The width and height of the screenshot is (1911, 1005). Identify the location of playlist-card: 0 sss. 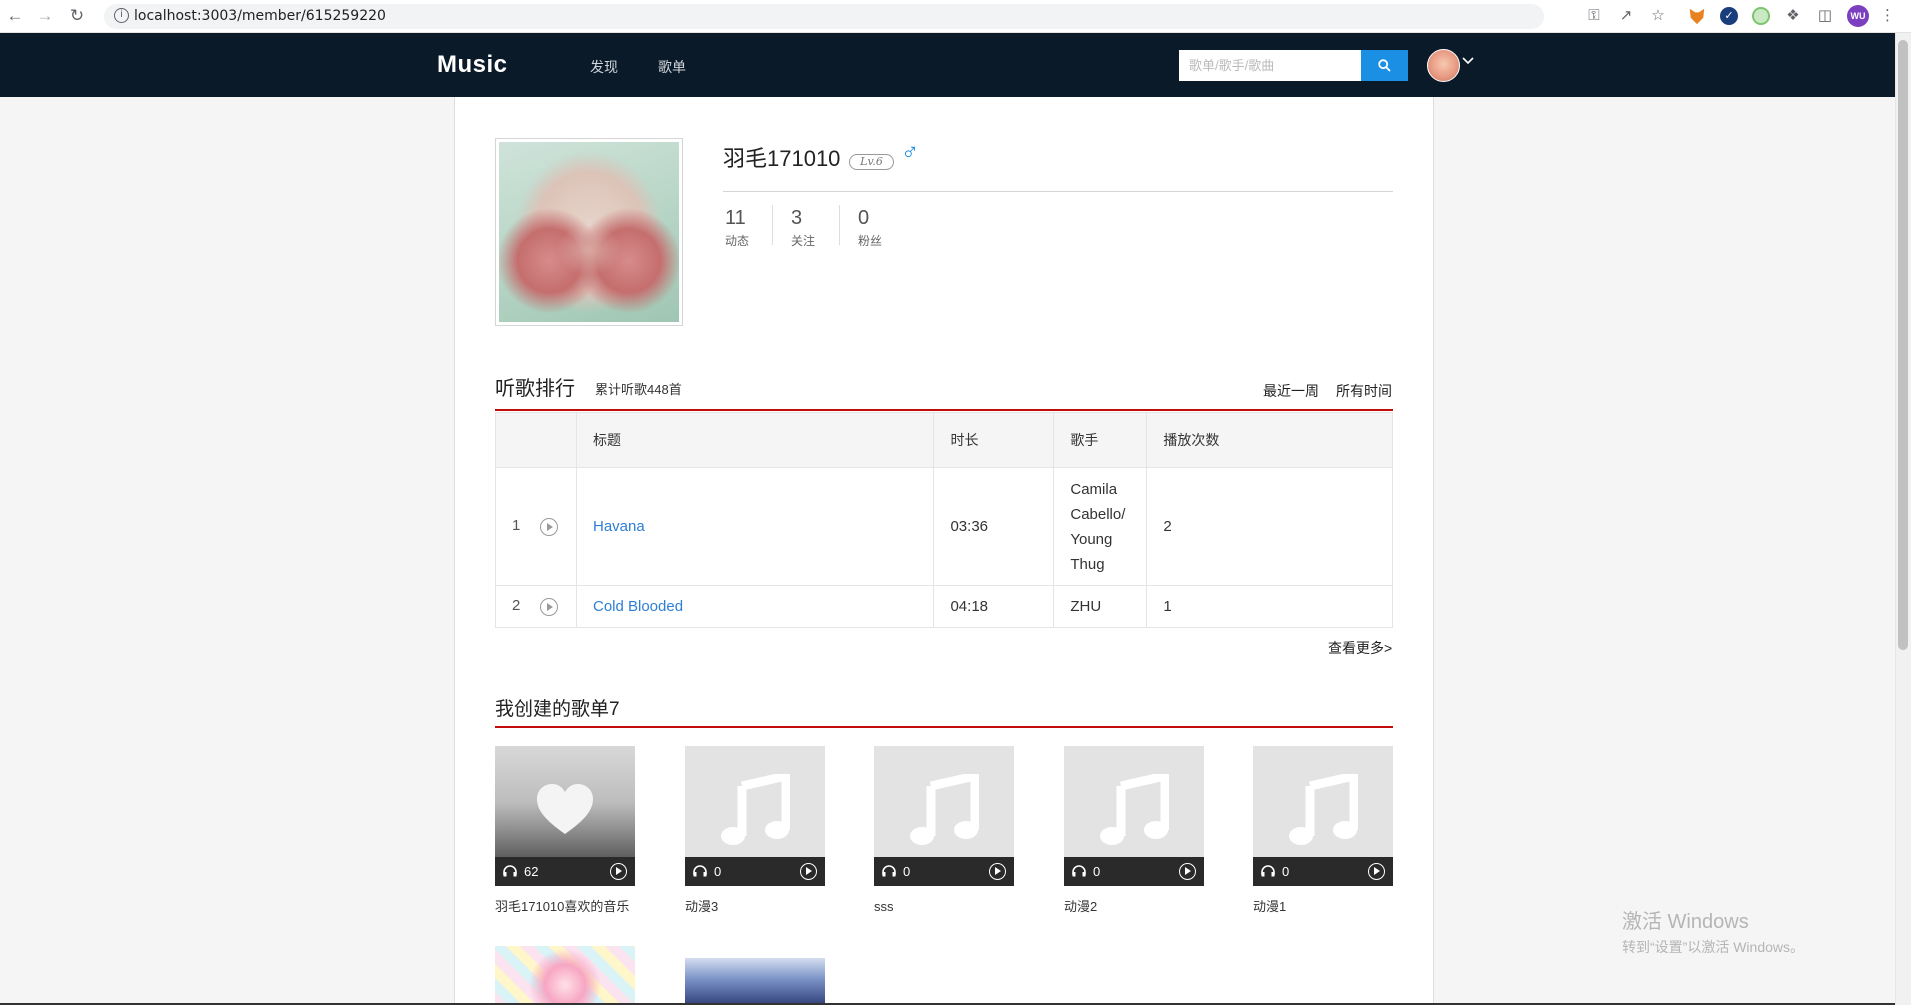
(944, 831).